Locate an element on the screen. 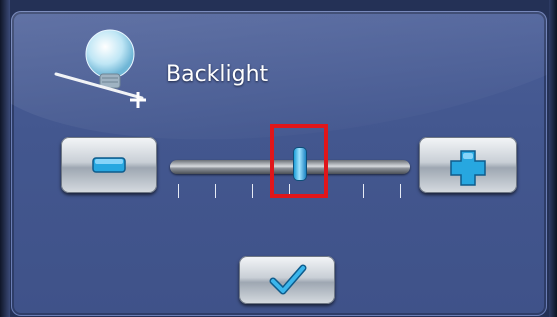  minus-icon is located at coordinates (109, 165).